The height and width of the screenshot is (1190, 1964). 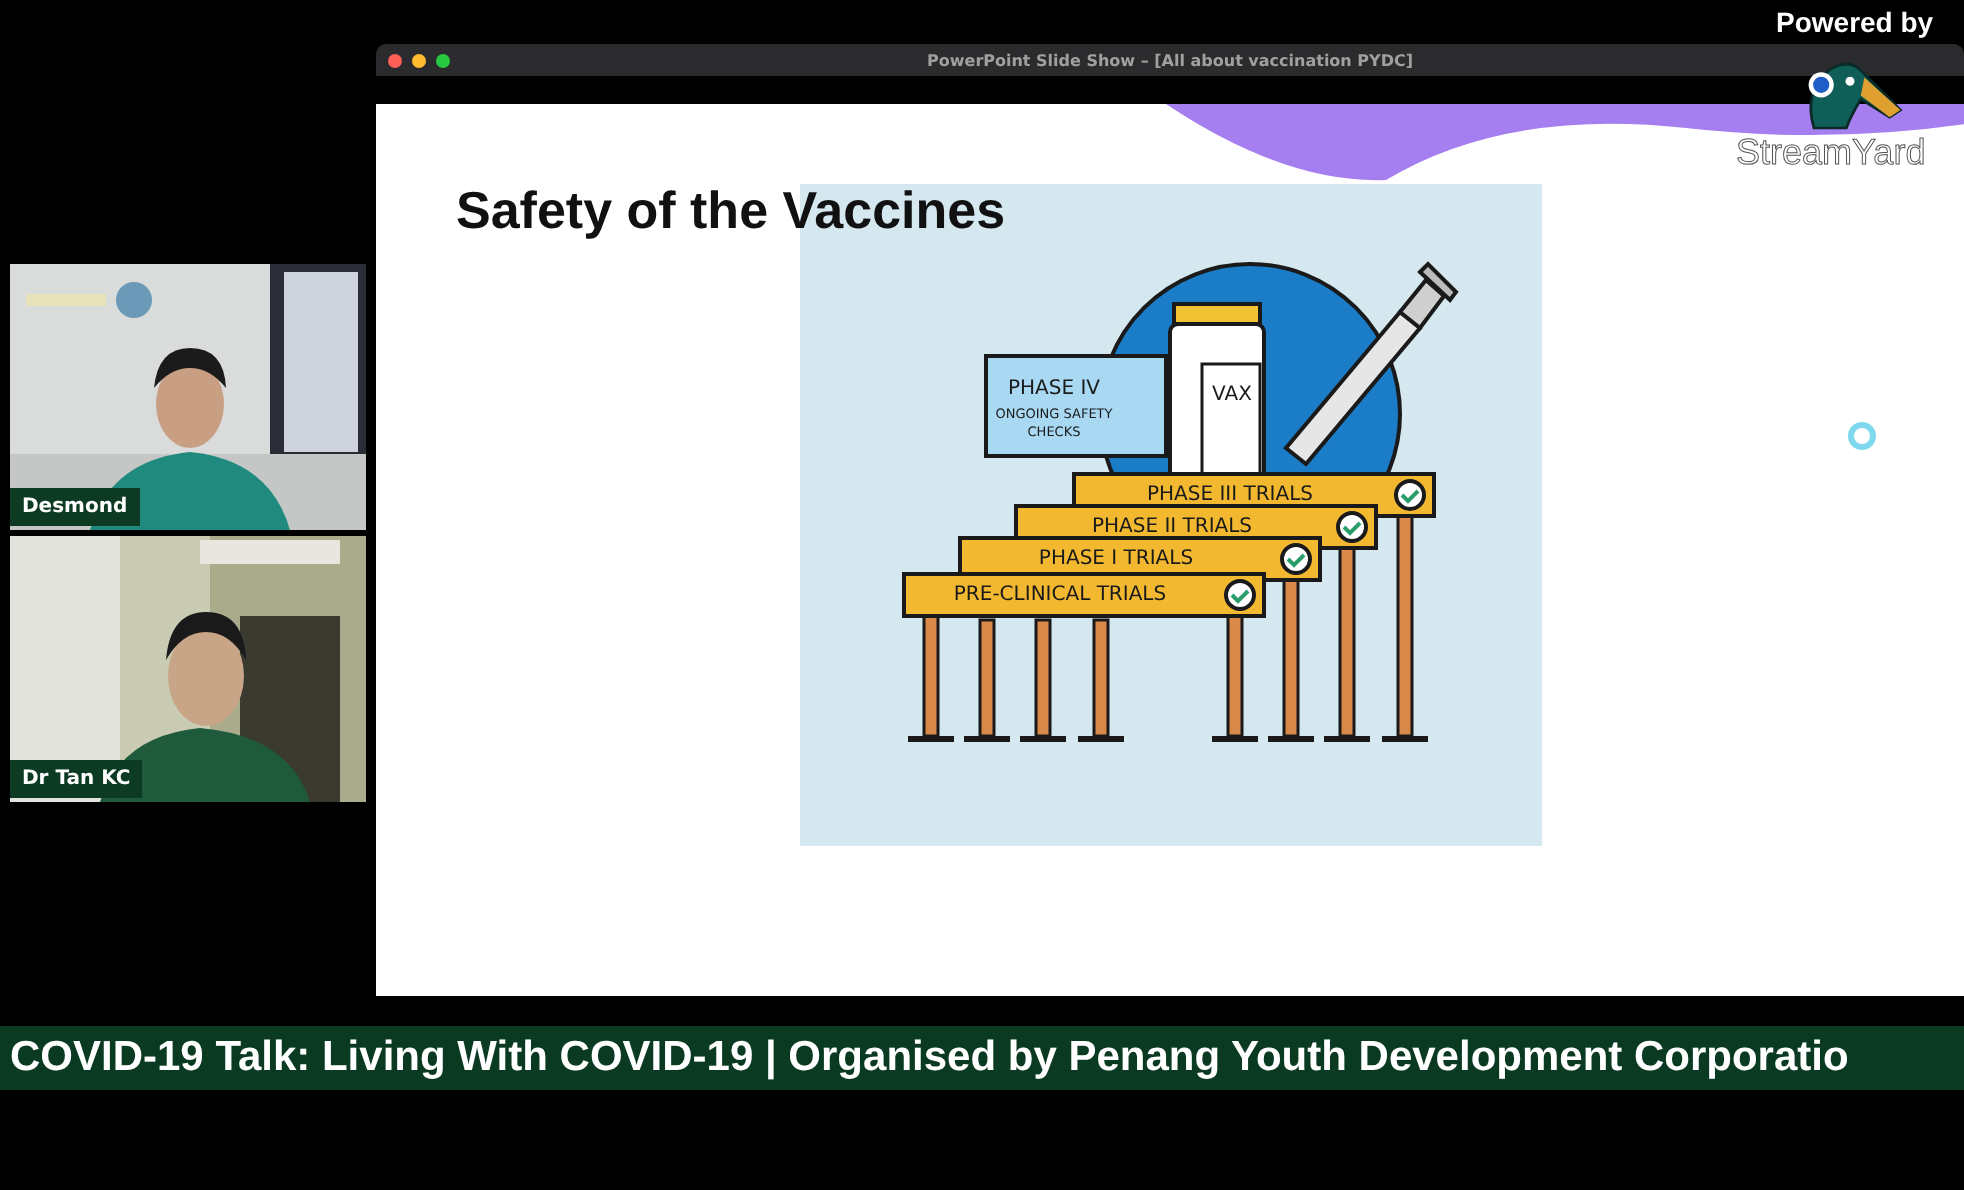 What do you see at coordinates (1230, 495) in the screenshot?
I see `sign-label: PHASE III TRIALS` at bounding box center [1230, 495].